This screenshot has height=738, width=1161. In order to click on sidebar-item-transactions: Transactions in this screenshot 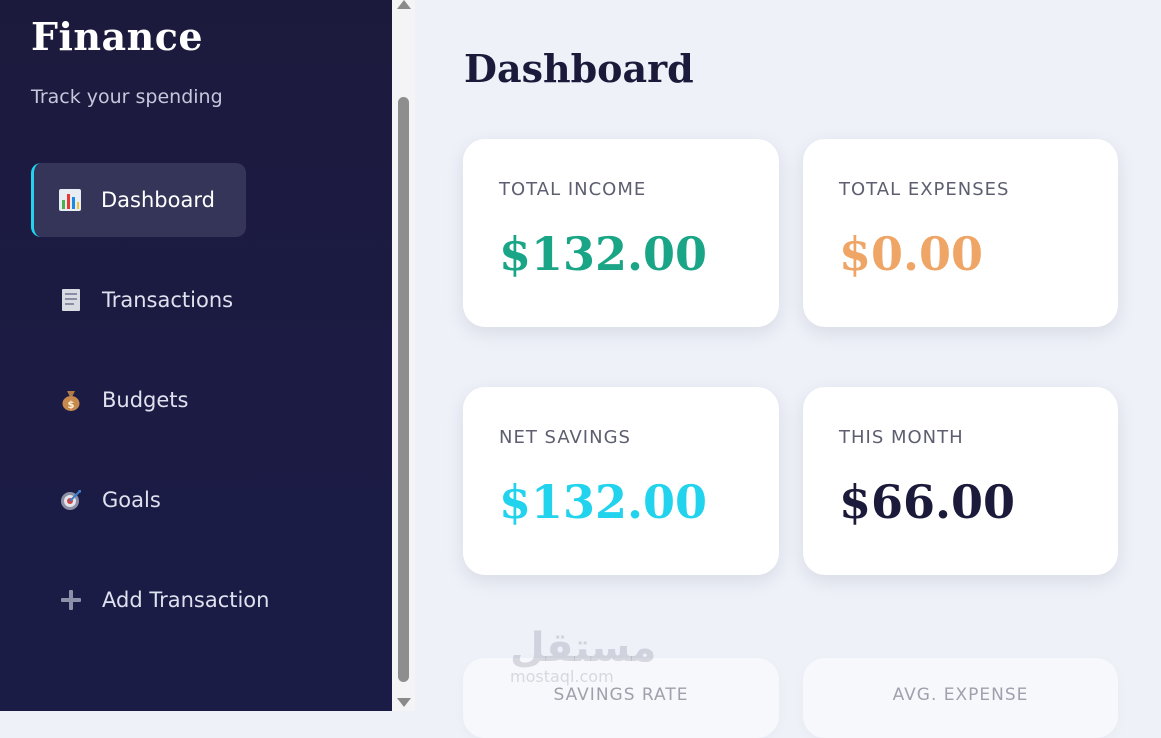, I will do `click(132, 300)`.